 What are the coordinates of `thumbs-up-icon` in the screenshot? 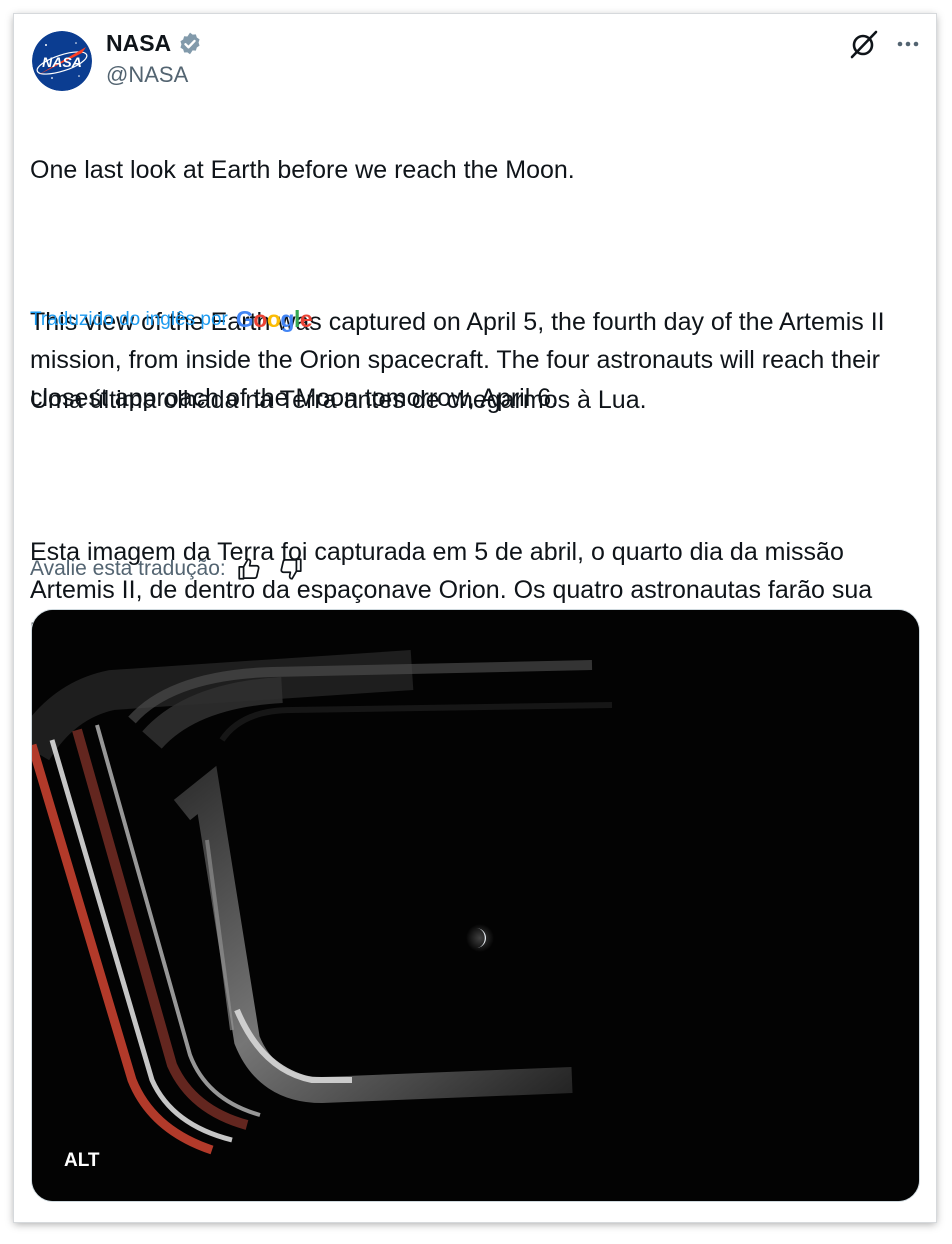 It's located at (249, 569).